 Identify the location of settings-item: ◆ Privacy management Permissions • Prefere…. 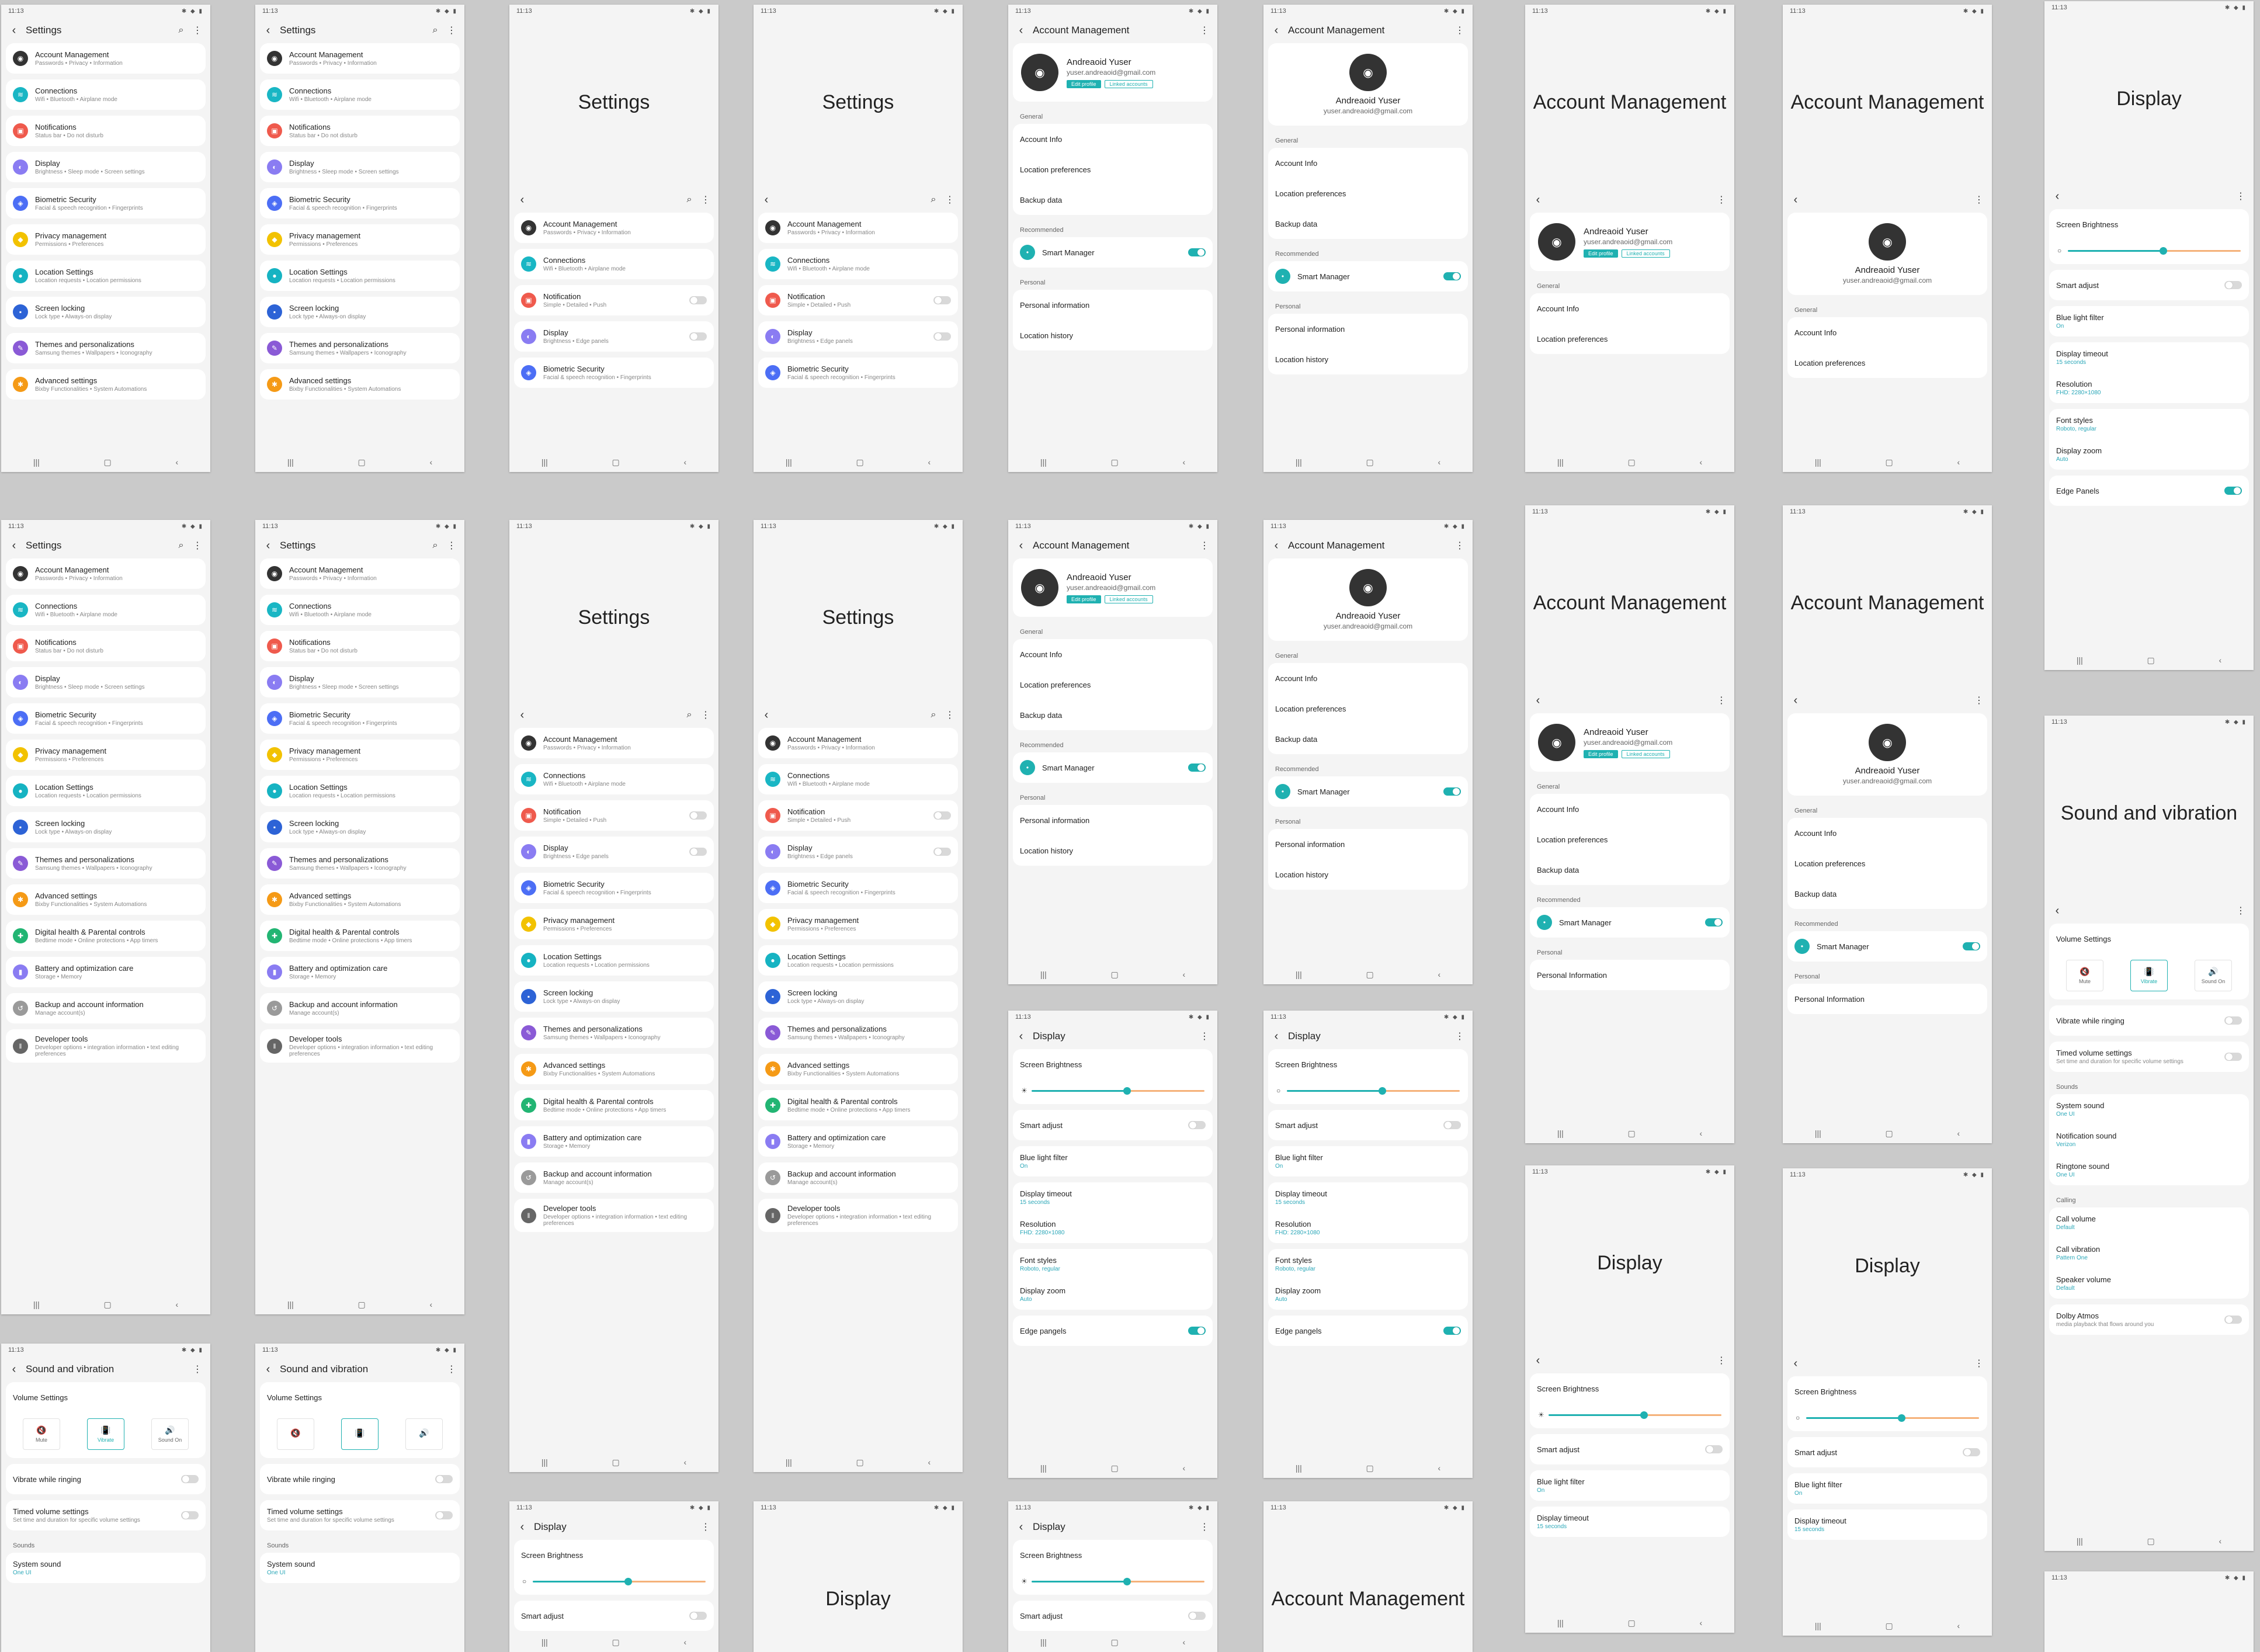
(360, 239).